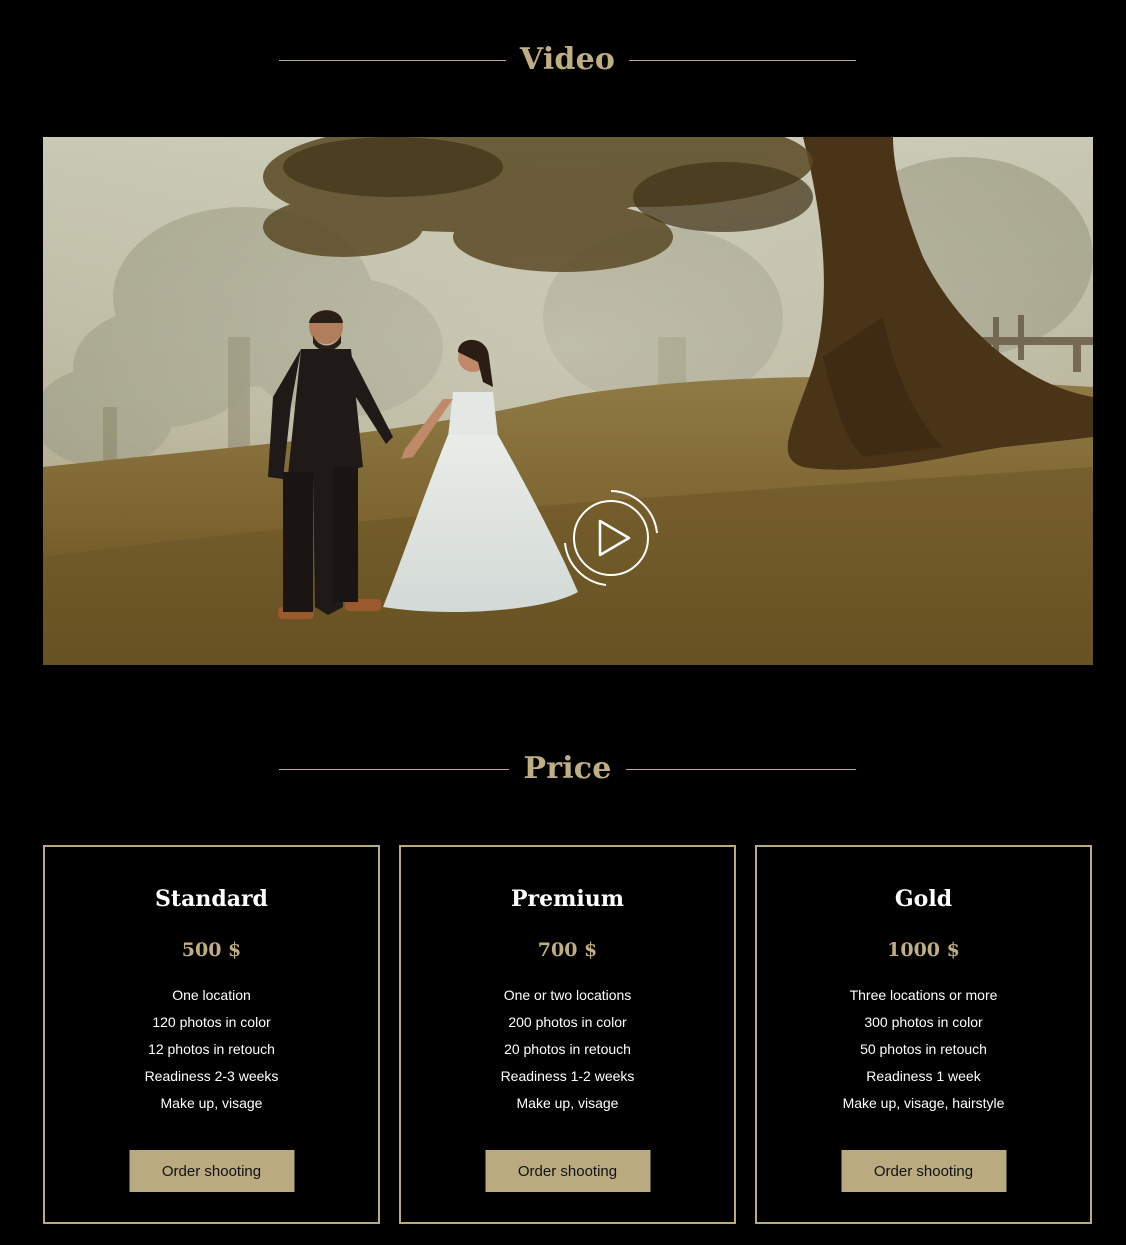 This screenshot has height=1245, width=1126. I want to click on price-section-heading: Price, so click(567, 769).